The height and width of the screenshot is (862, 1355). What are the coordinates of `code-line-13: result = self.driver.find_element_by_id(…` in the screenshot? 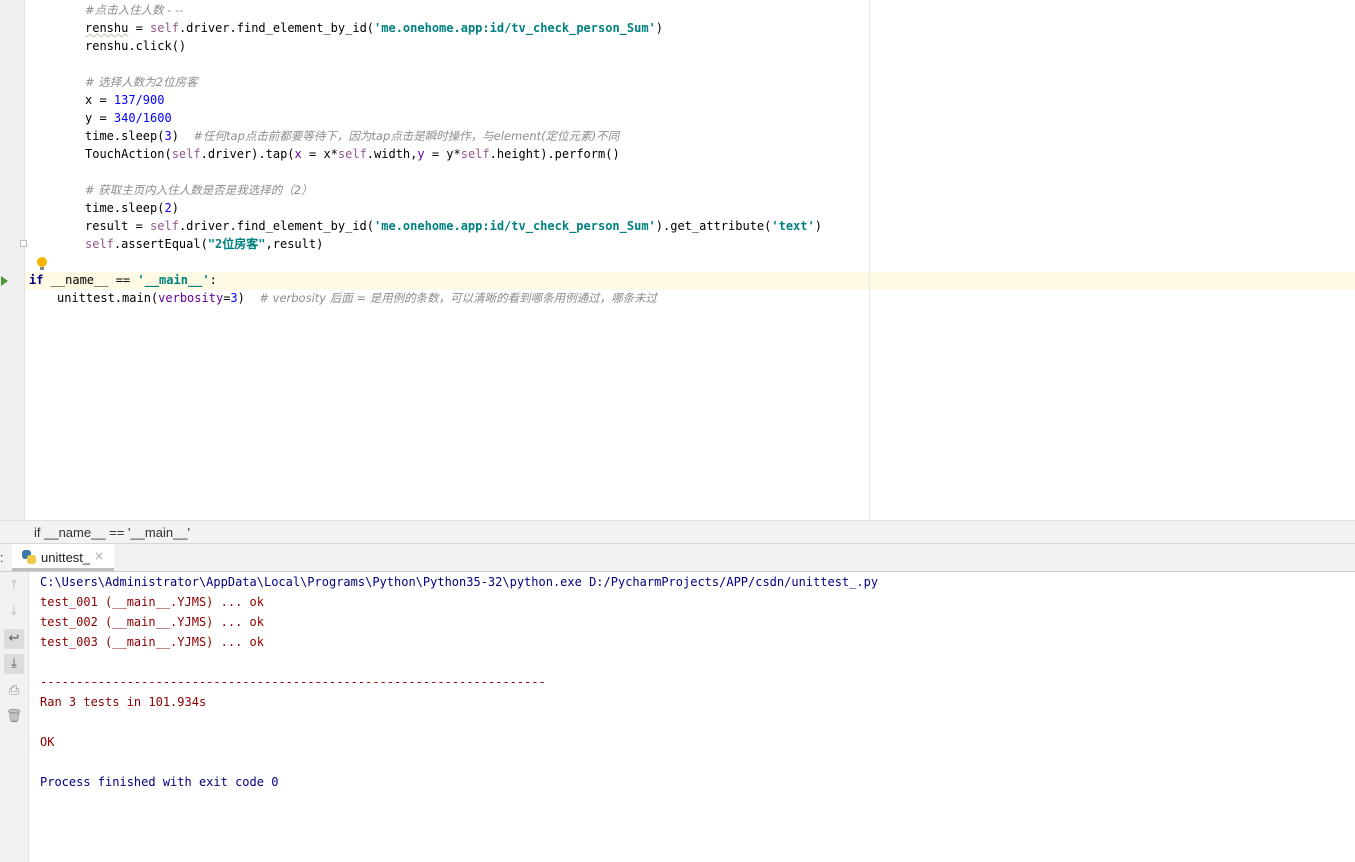 It's located at (453, 226).